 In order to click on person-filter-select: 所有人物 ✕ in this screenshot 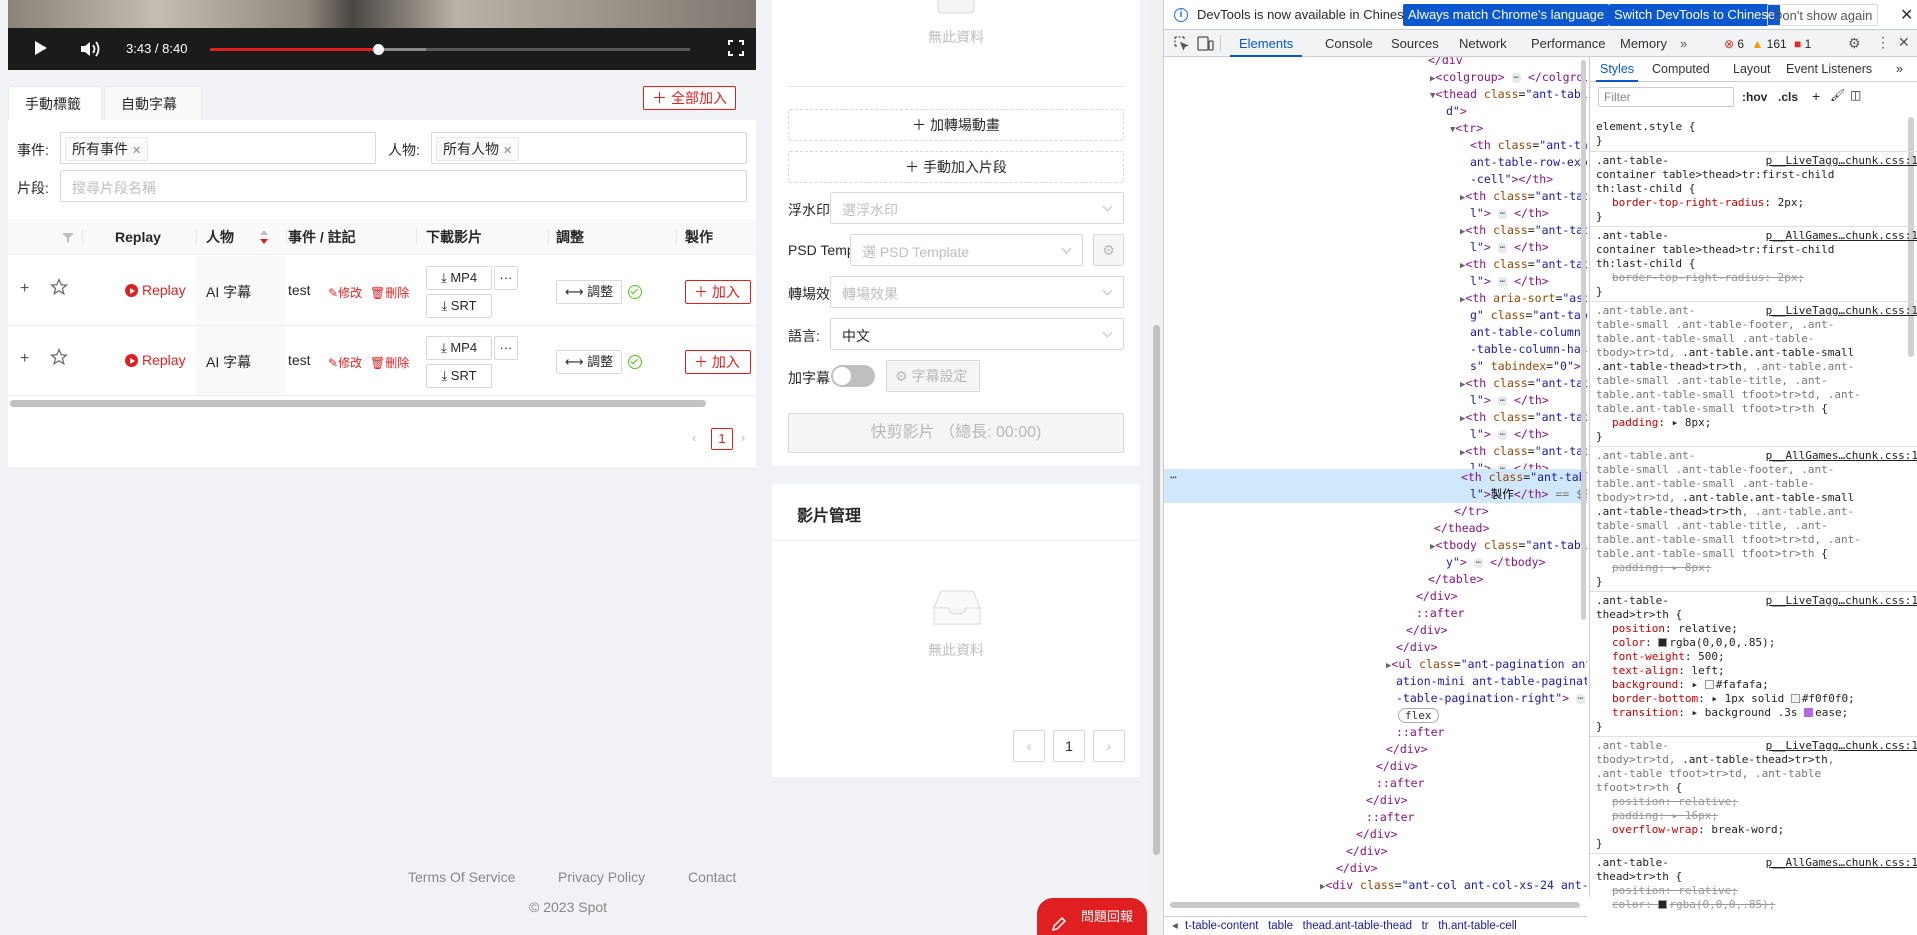, I will do `click(589, 148)`.